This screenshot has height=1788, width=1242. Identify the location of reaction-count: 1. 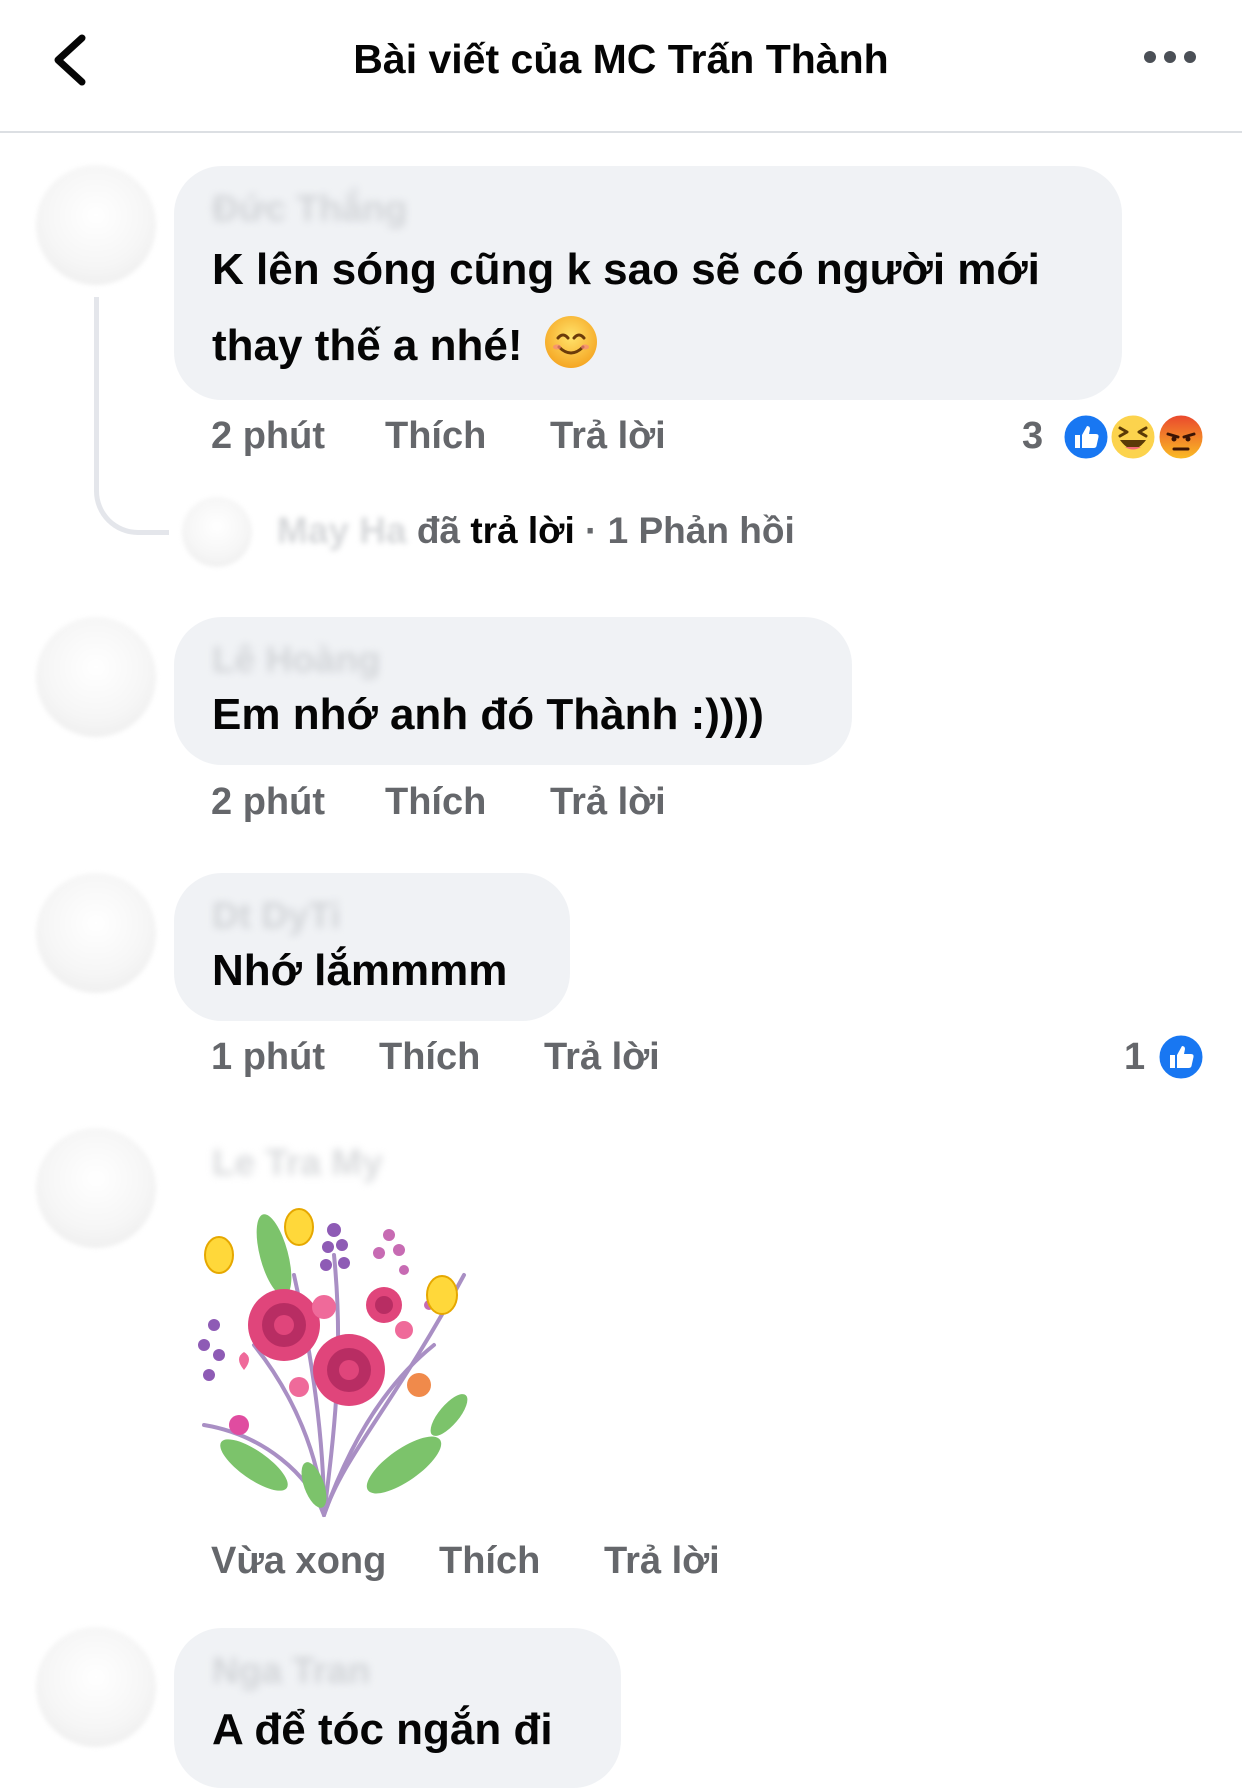
(1135, 1057).